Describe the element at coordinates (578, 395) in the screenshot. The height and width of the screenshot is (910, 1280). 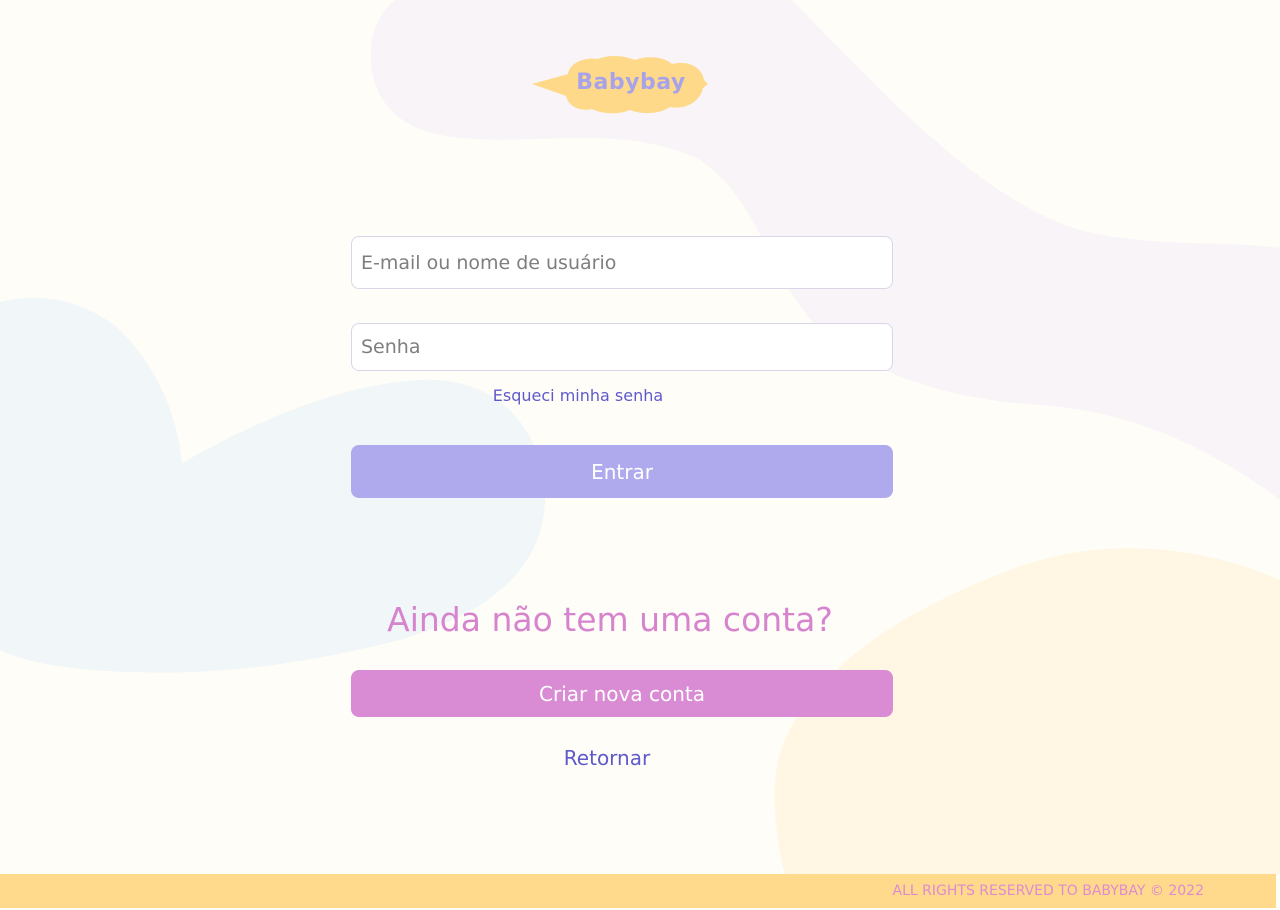
I see `forgot-password-link: Esqueci minha senha` at that location.